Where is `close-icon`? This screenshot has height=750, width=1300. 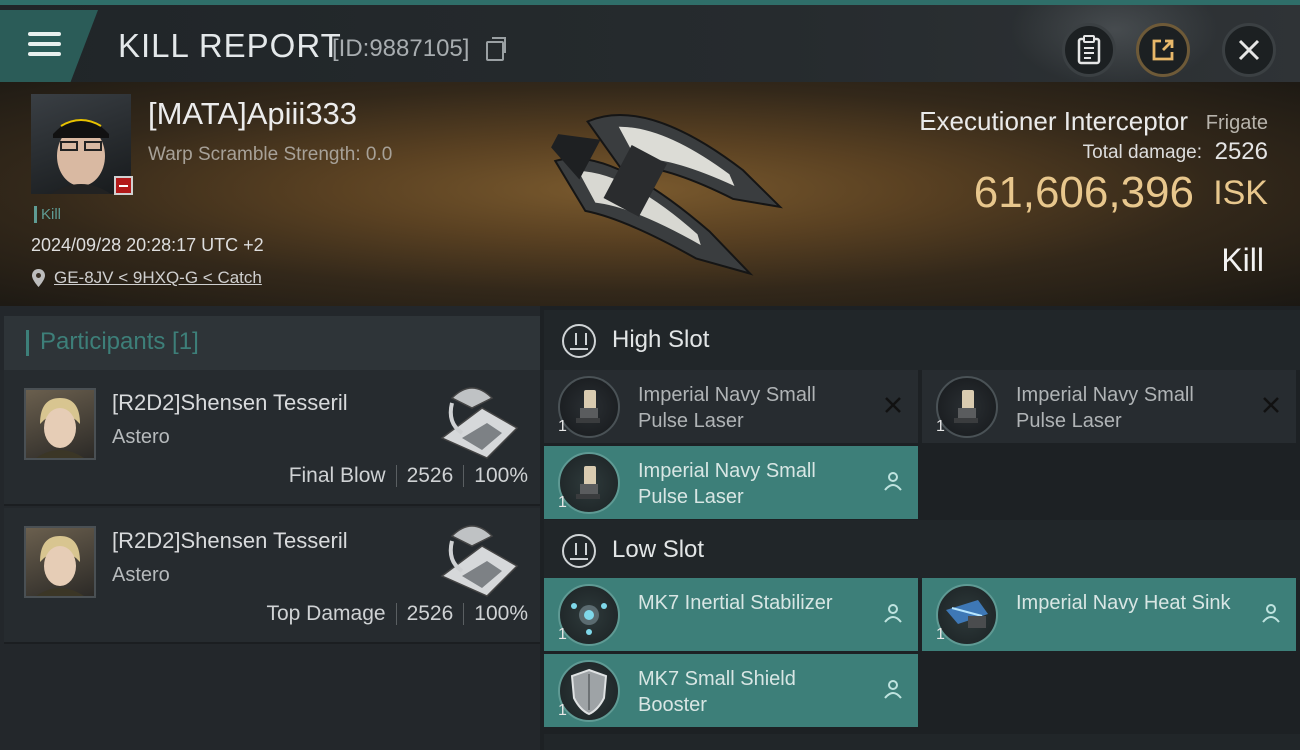 close-icon is located at coordinates (1249, 50).